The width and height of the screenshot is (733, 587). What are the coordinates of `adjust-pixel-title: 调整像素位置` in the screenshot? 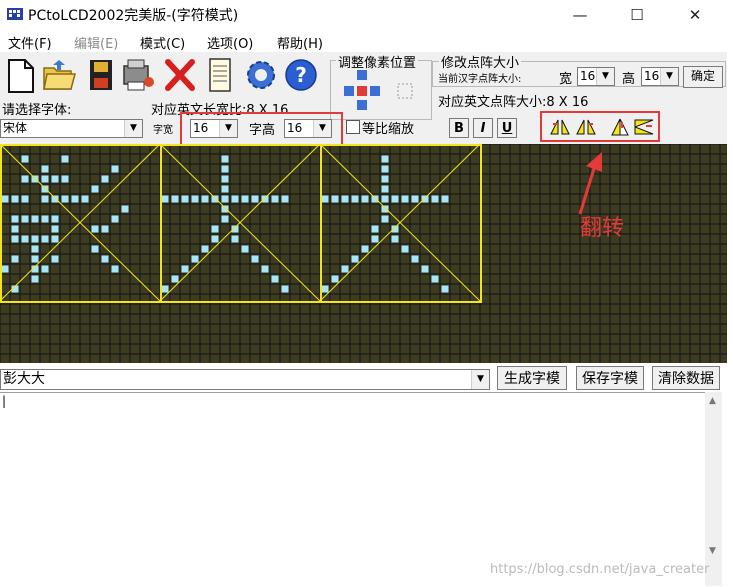 It's located at (377, 61).